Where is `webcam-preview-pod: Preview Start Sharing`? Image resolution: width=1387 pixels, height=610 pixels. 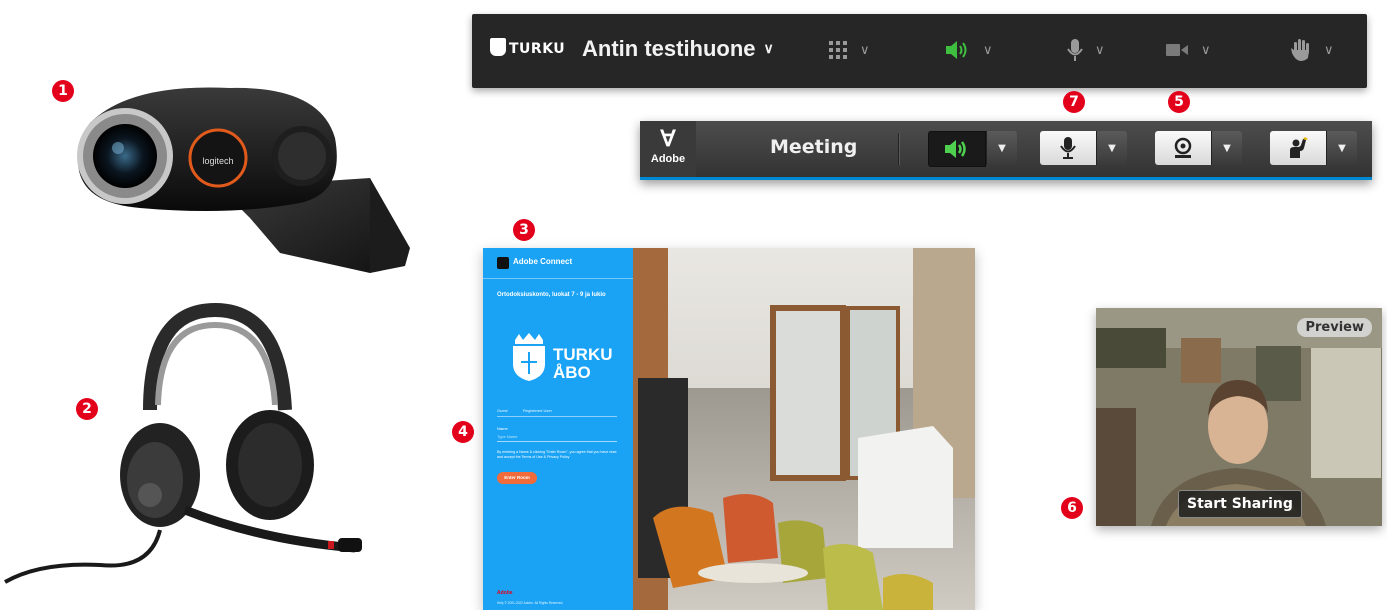 webcam-preview-pod: Preview Start Sharing is located at coordinates (1239, 417).